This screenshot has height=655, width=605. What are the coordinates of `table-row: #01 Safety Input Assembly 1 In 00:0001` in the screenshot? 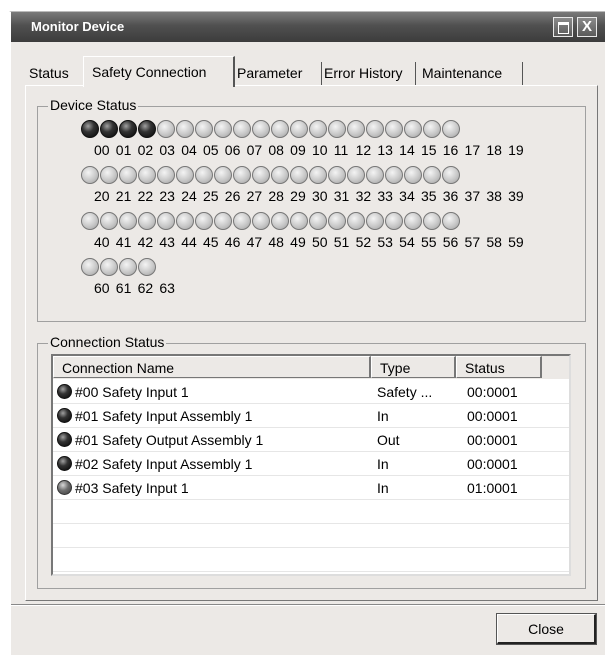 It's located at (311, 416).